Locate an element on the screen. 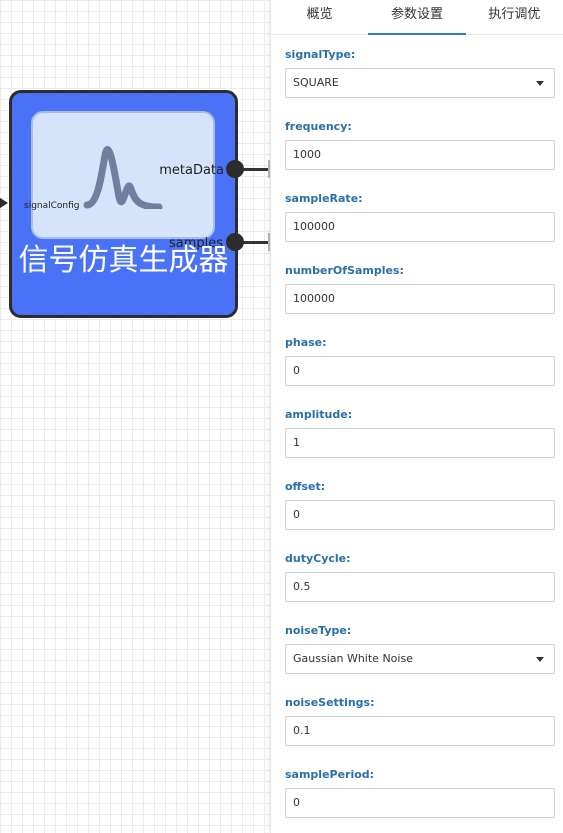 The width and height of the screenshot is (563, 833). field-noise-settings: noiseSettings: 0.1 is located at coordinates (420, 718).